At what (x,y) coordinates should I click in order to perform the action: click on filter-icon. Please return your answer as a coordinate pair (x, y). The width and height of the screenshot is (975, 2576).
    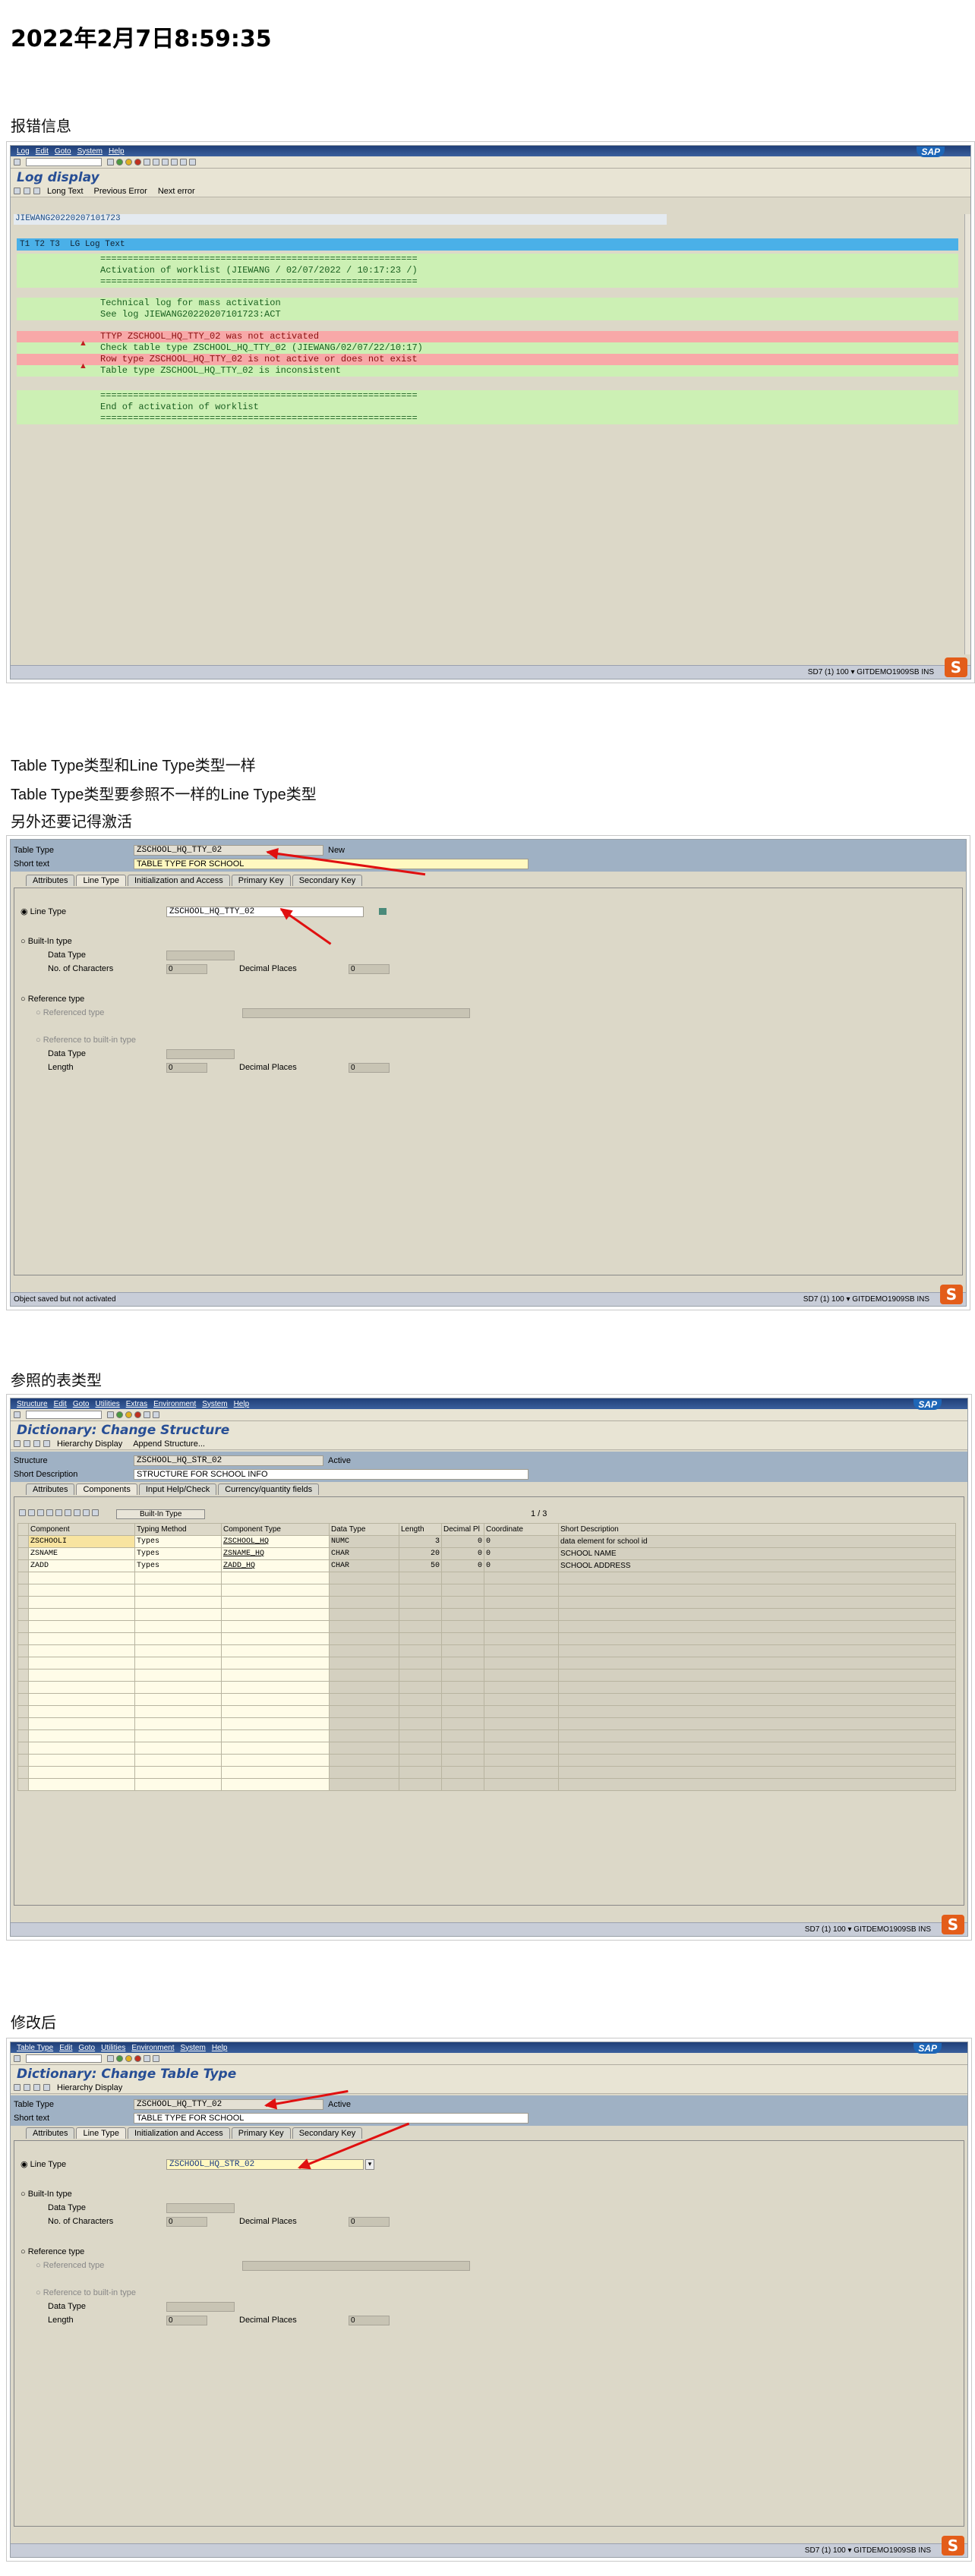
    Looking at the image, I should click on (27, 191).